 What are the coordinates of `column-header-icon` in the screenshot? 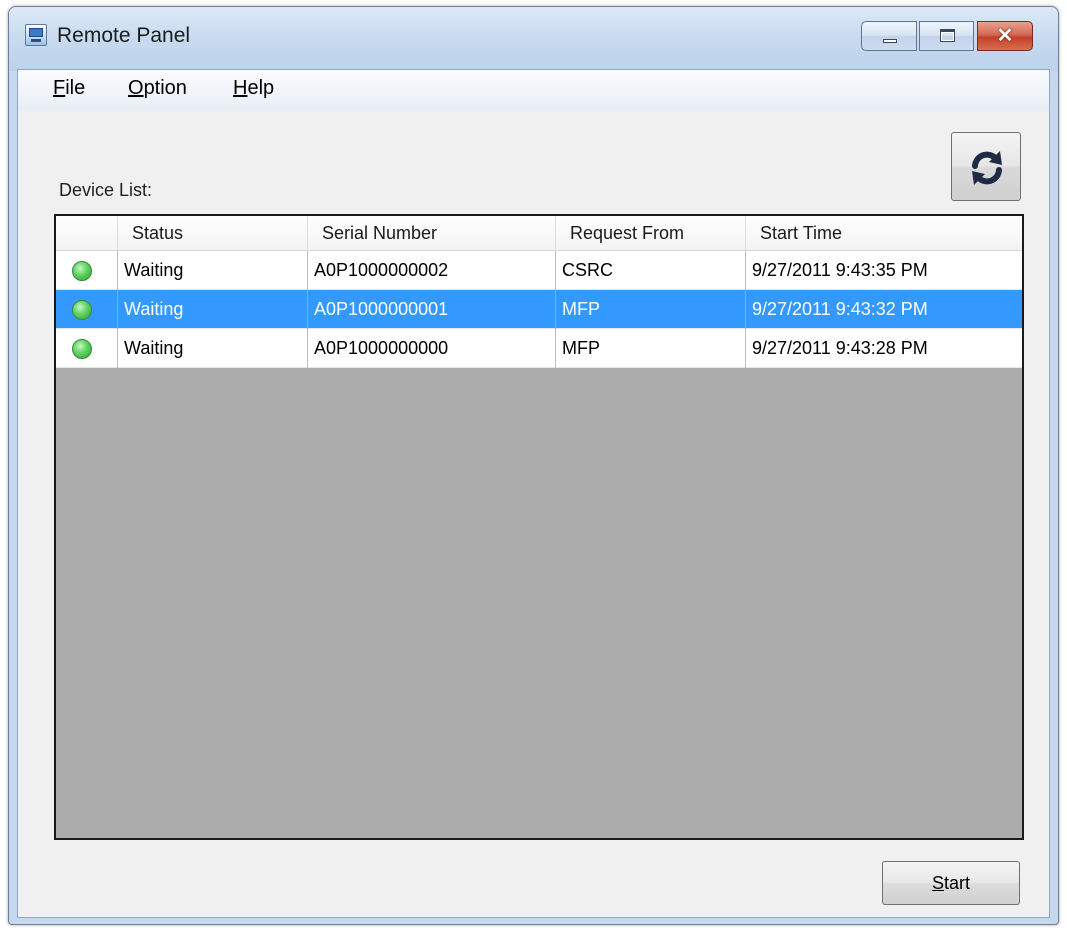 It's located at (87, 233).